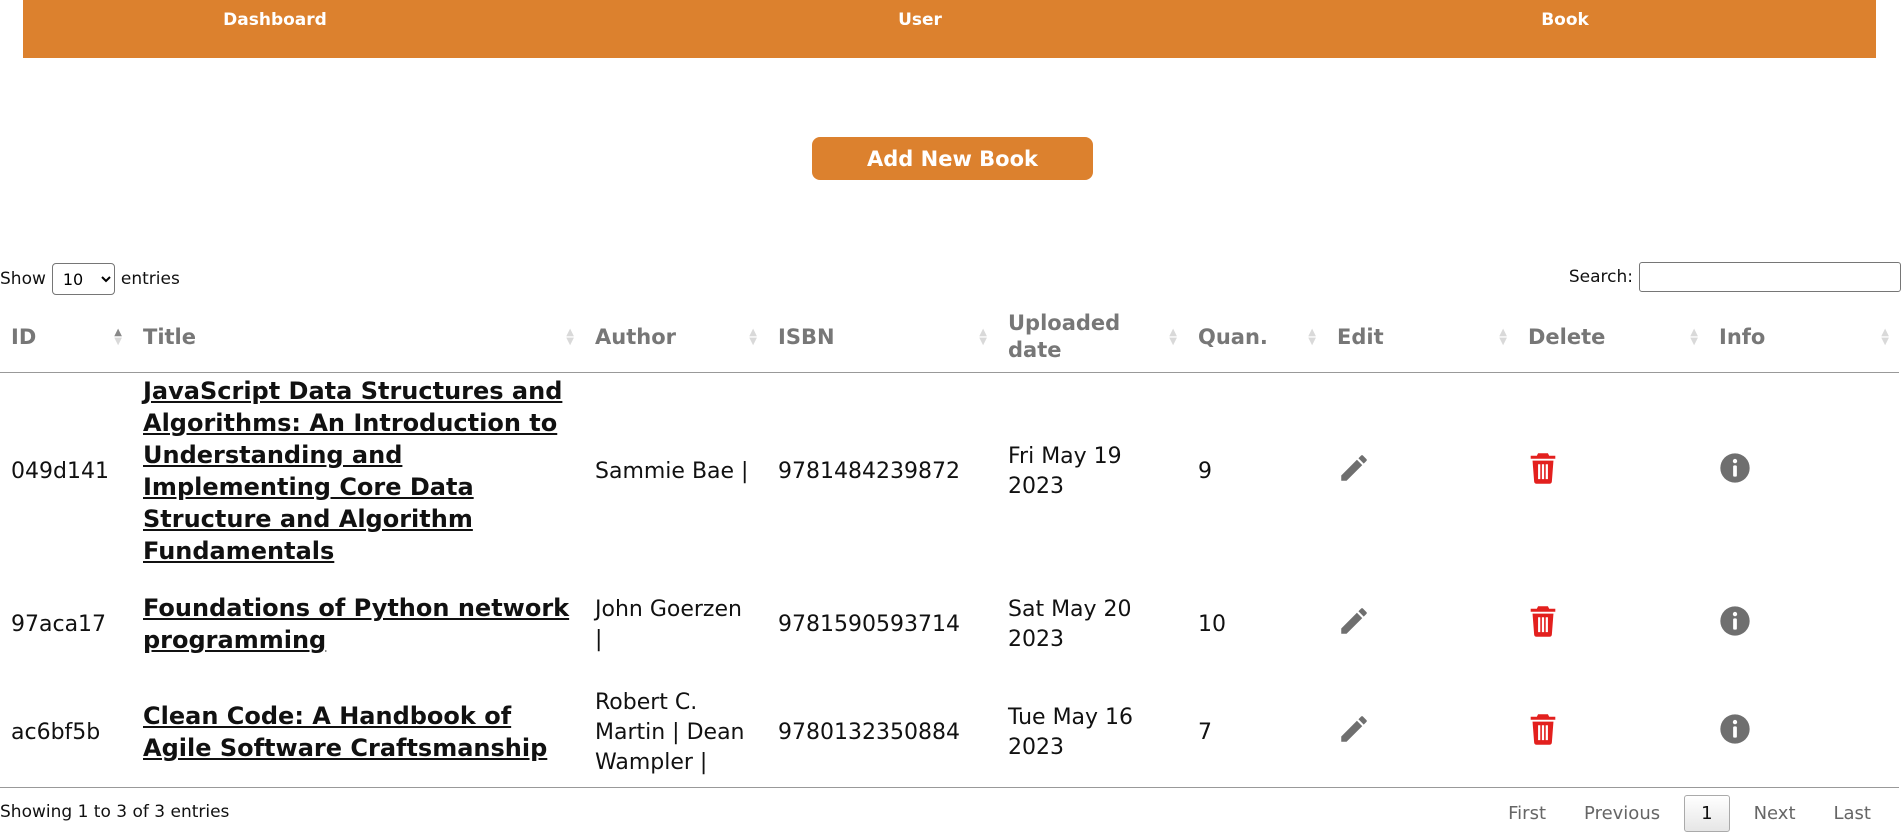 The width and height of the screenshot is (1903, 840). Describe the element at coordinates (1770, 277) in the screenshot. I see `search-input` at that location.